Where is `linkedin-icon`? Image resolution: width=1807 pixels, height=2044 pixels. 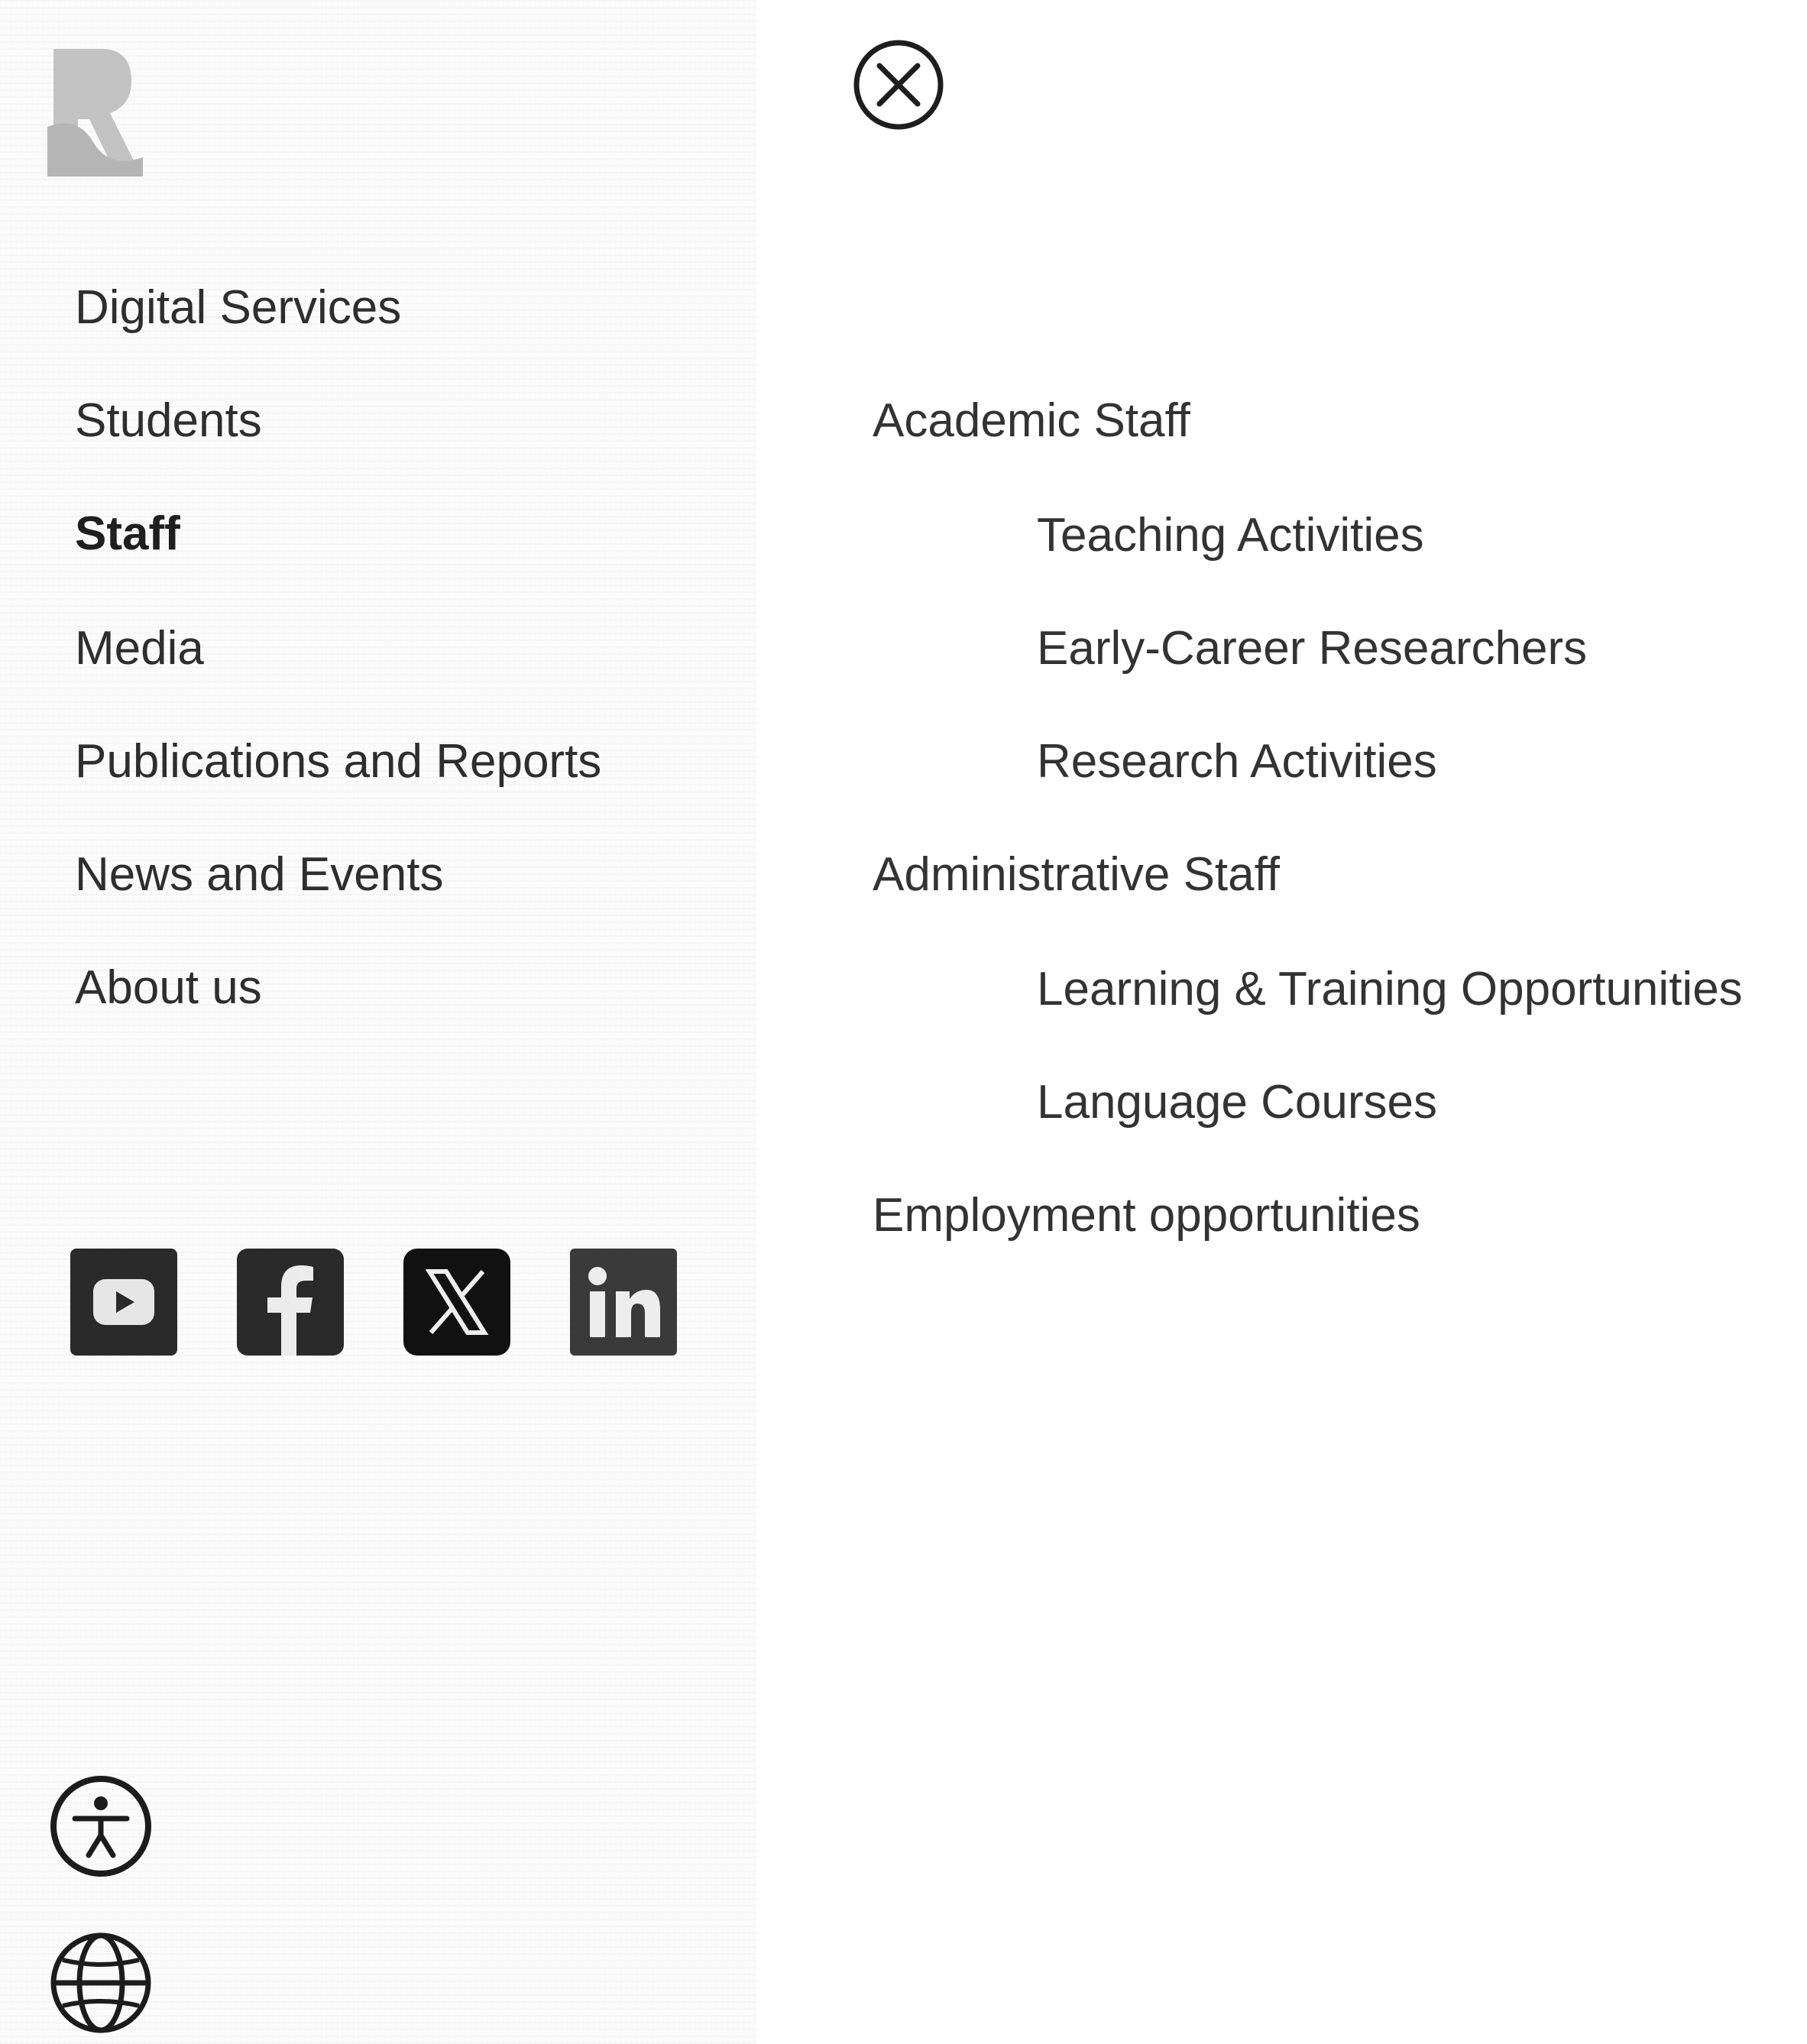
linkedin-icon is located at coordinates (623, 1302).